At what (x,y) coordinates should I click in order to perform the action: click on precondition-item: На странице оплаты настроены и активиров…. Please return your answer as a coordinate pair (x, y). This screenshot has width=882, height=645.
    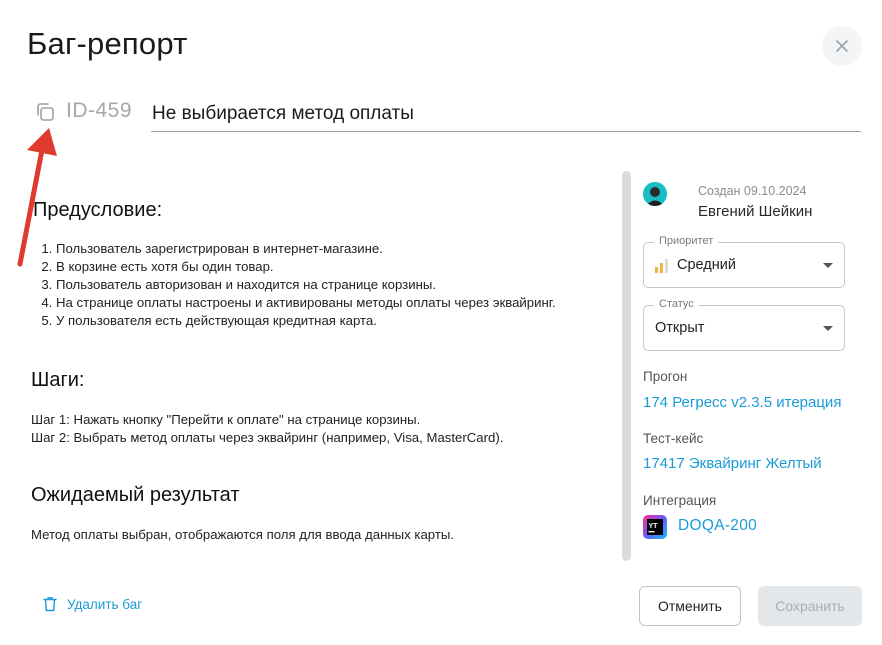
    Looking at the image, I should click on (336, 303).